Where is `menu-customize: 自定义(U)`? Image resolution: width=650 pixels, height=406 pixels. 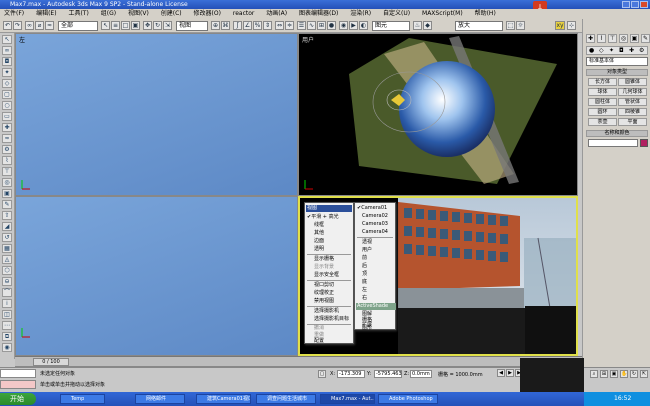 menu-customize: 自定义(U) is located at coordinates (396, 13).